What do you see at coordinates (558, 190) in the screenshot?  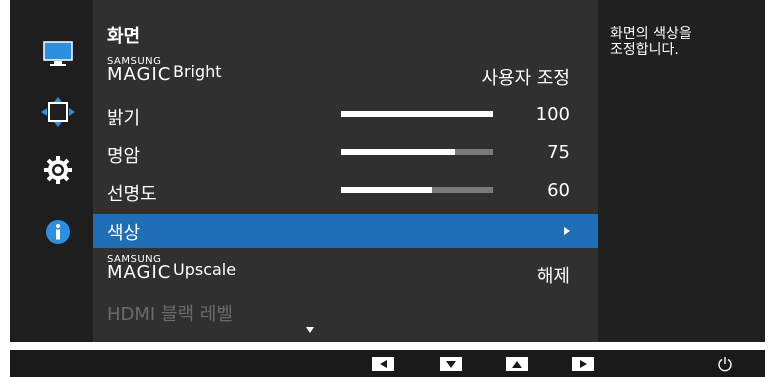 I see `sharpness-value: 60` at bounding box center [558, 190].